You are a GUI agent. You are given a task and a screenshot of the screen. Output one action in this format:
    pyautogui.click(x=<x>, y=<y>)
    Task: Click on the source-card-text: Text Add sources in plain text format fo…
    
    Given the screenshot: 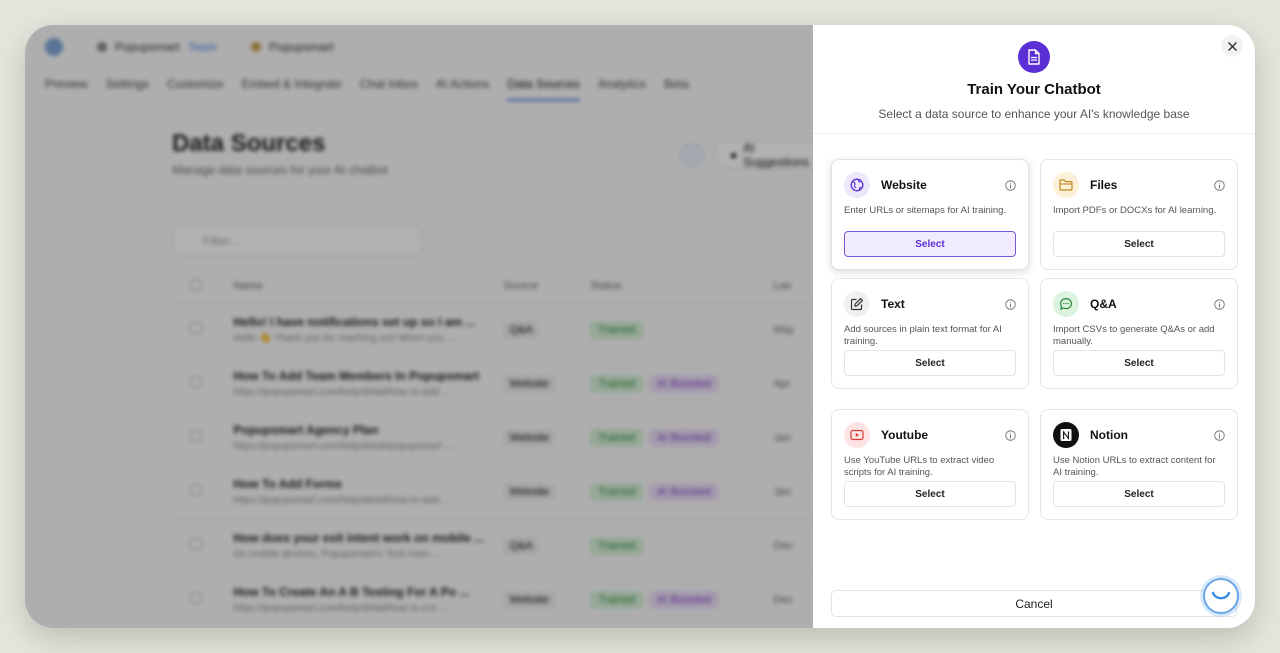 What is the action you would take?
    pyautogui.click(x=930, y=333)
    